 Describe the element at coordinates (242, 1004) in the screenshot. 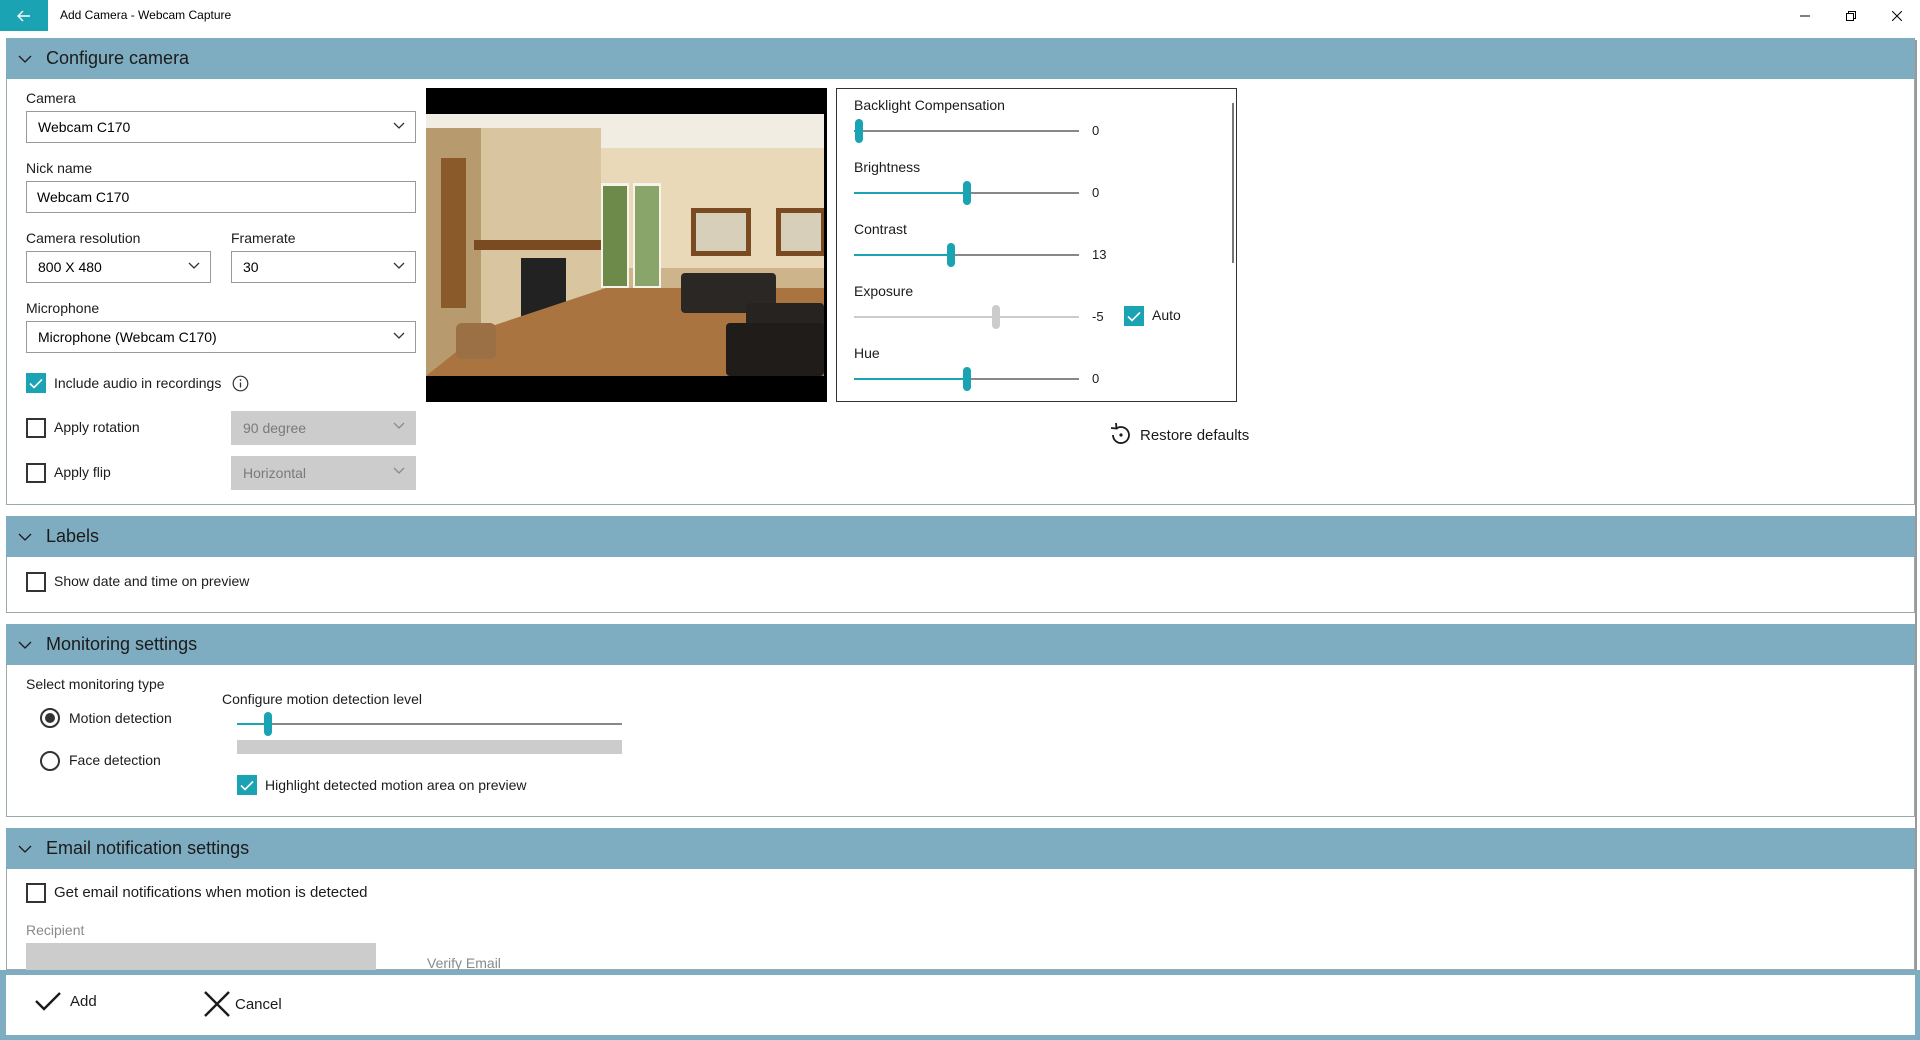

I see `cancel-button: Cancel` at that location.